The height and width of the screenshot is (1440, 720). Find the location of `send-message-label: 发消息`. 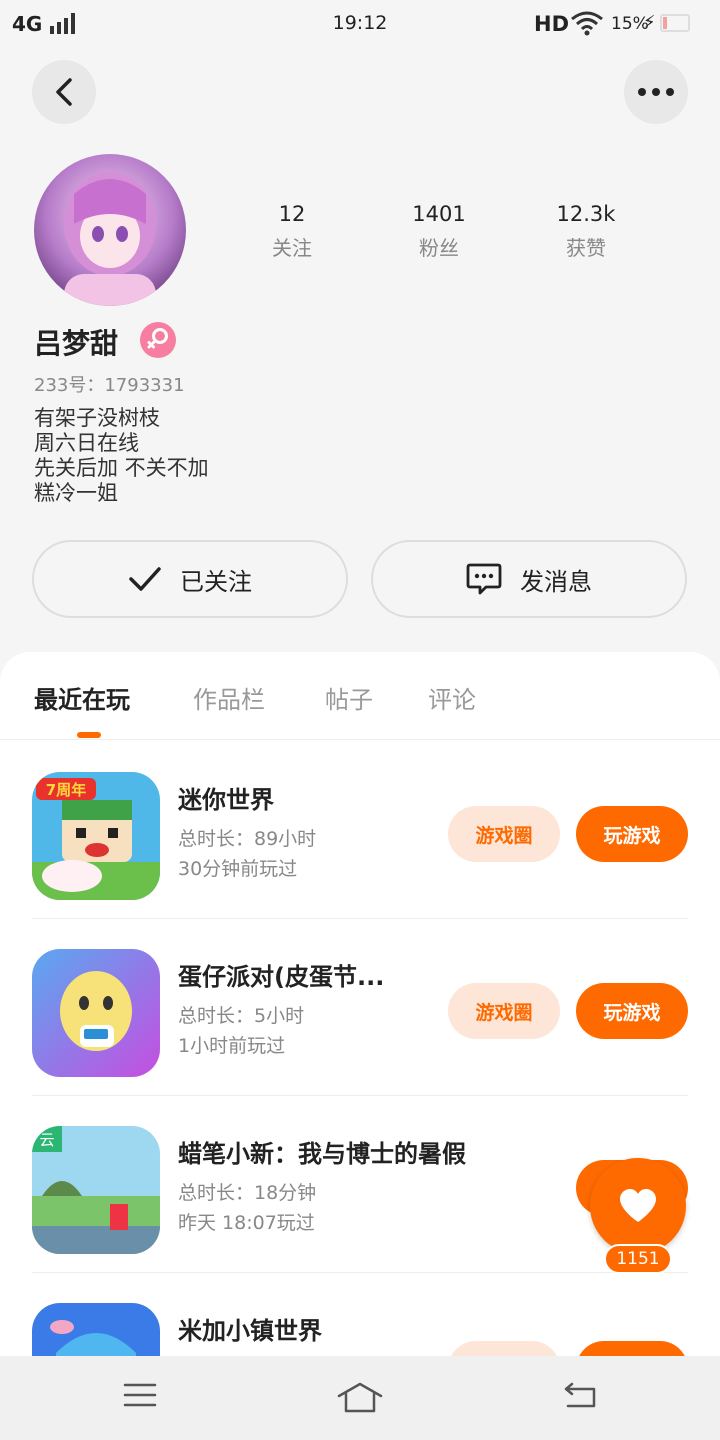

send-message-label: 发消息 is located at coordinates (556, 581).